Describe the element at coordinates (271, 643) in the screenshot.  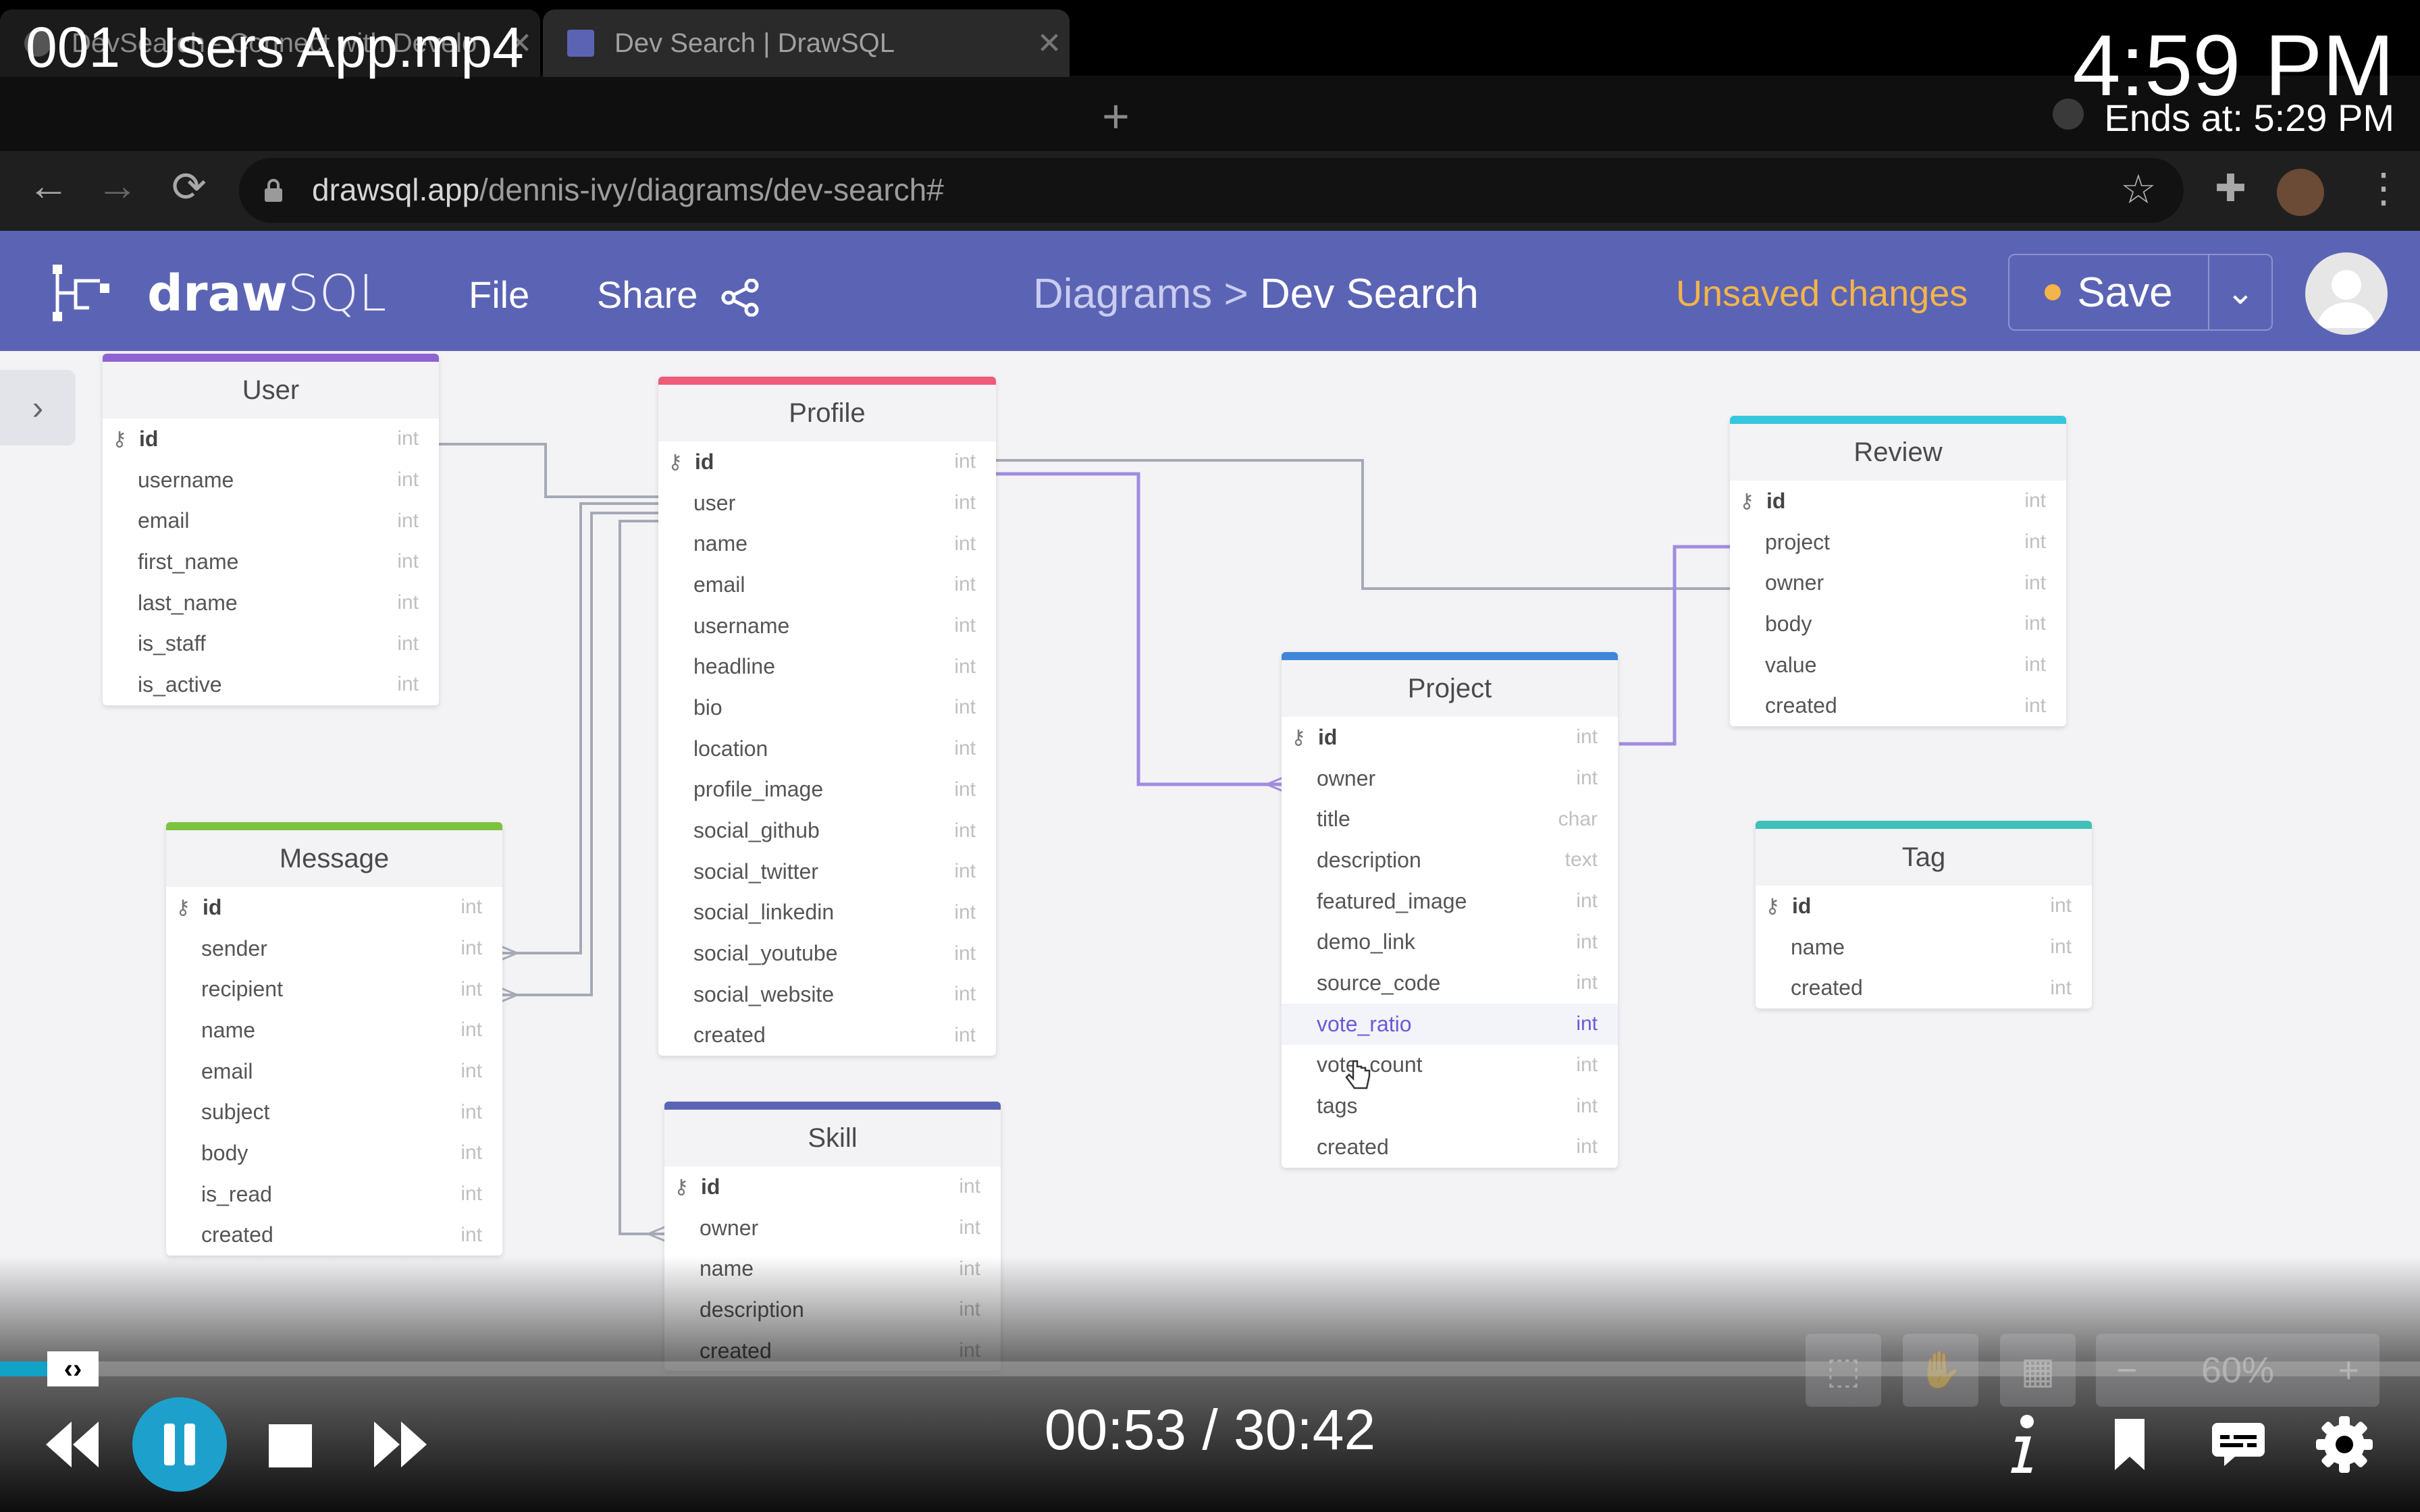
I see `column-row: is_staff int` at that location.